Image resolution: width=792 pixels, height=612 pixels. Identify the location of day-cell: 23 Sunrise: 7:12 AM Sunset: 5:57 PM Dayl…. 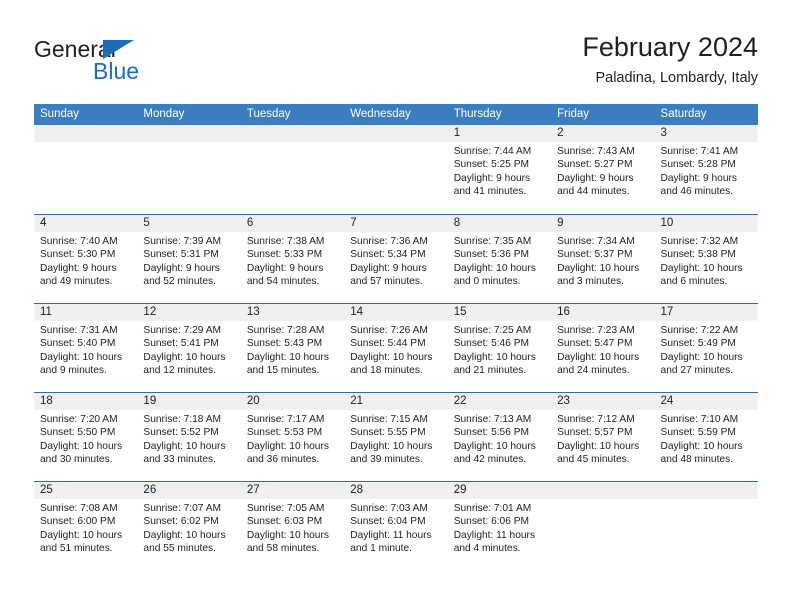
(603, 437).